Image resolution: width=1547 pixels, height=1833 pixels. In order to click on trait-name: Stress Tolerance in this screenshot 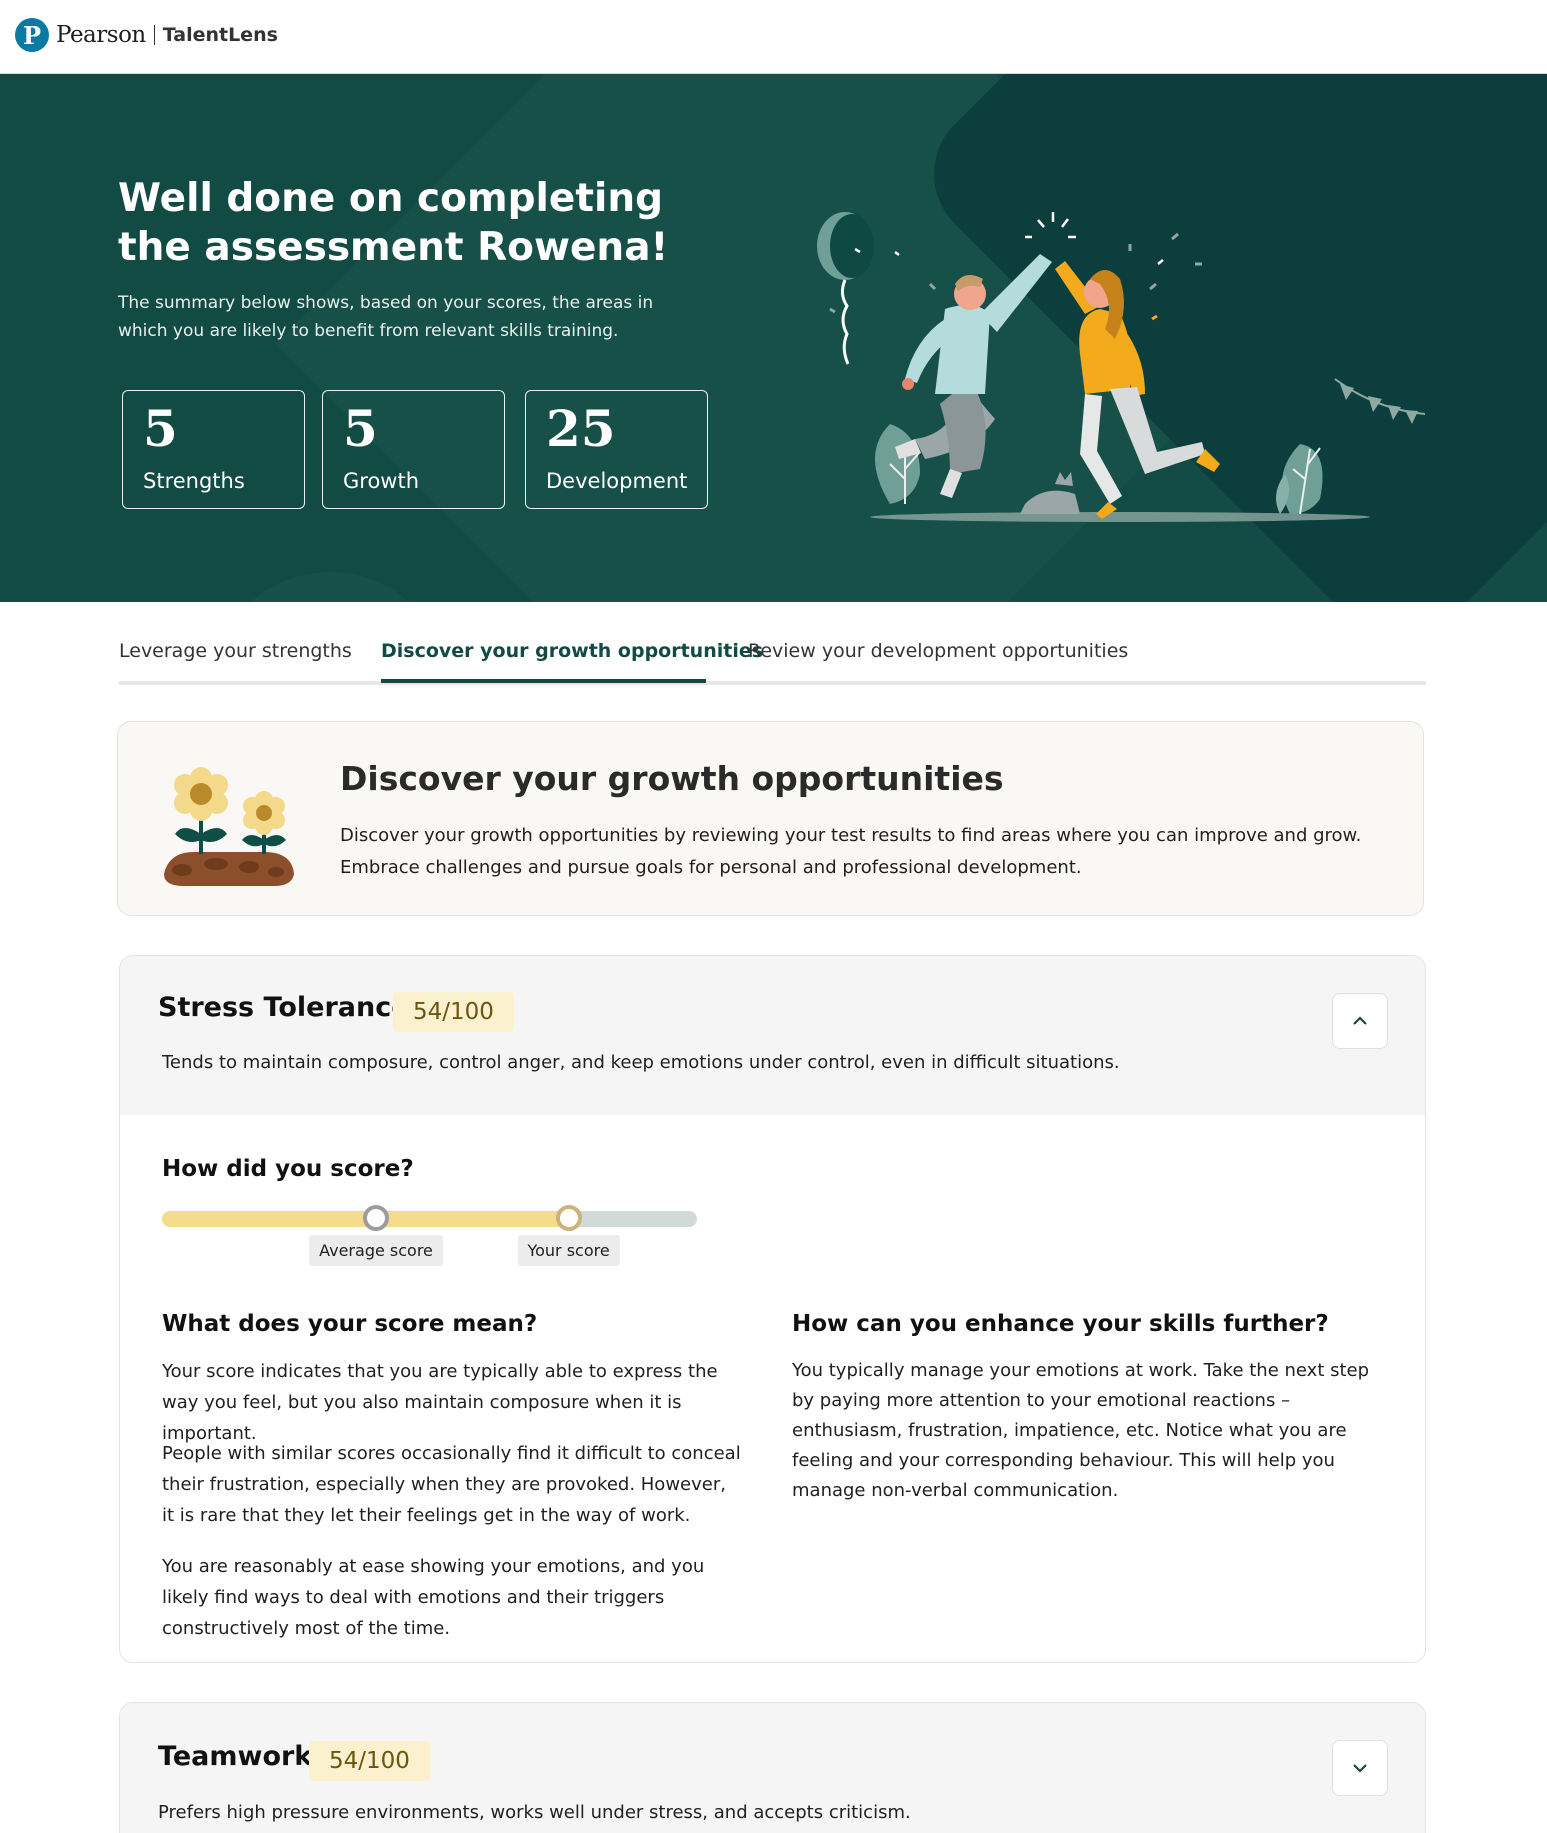, I will do `click(284, 1007)`.